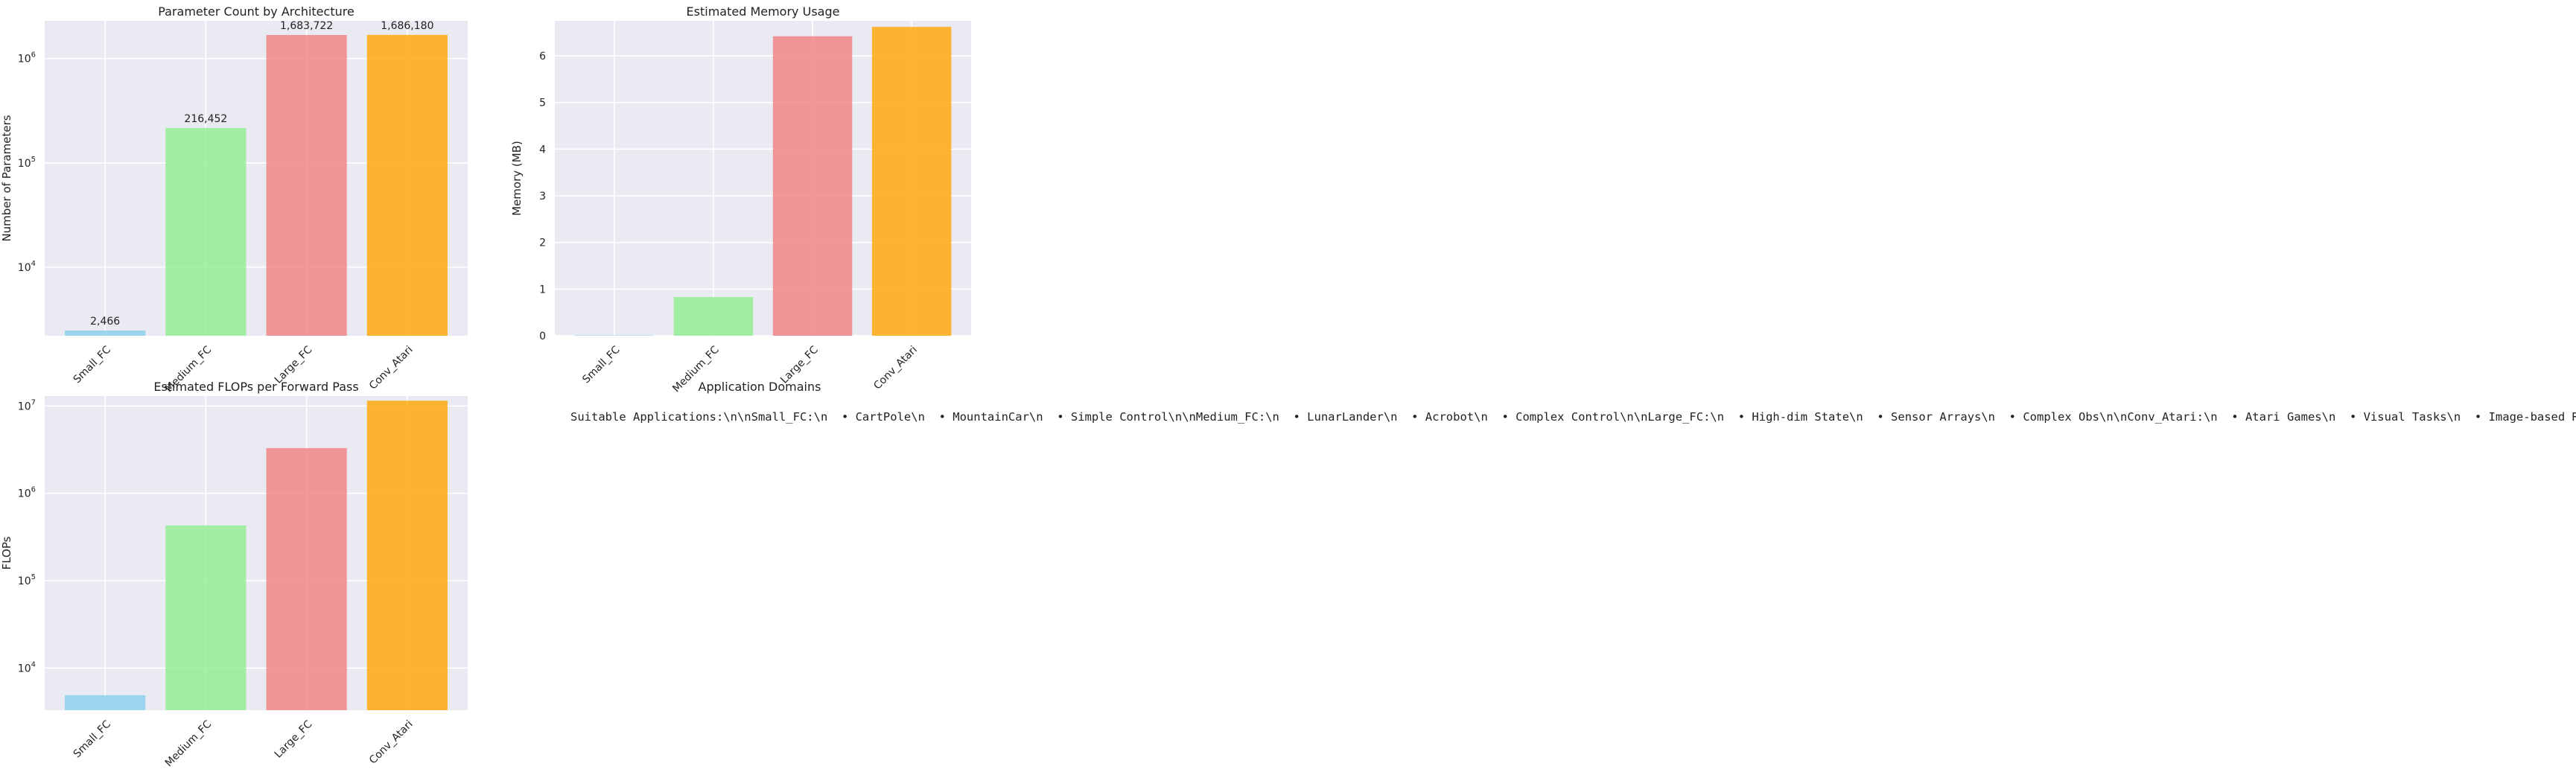  I want to click on y-tick-label: 2, so click(542, 243).